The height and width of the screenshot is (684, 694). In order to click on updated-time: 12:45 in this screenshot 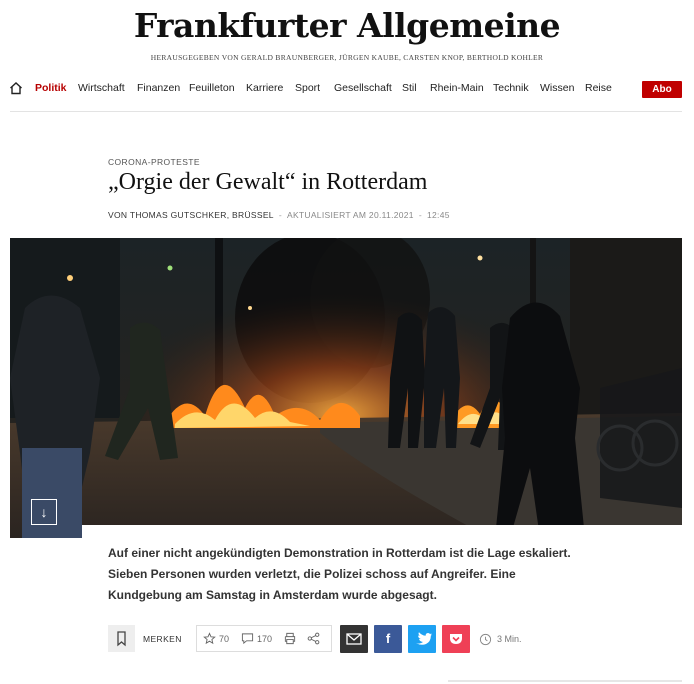, I will do `click(438, 215)`.